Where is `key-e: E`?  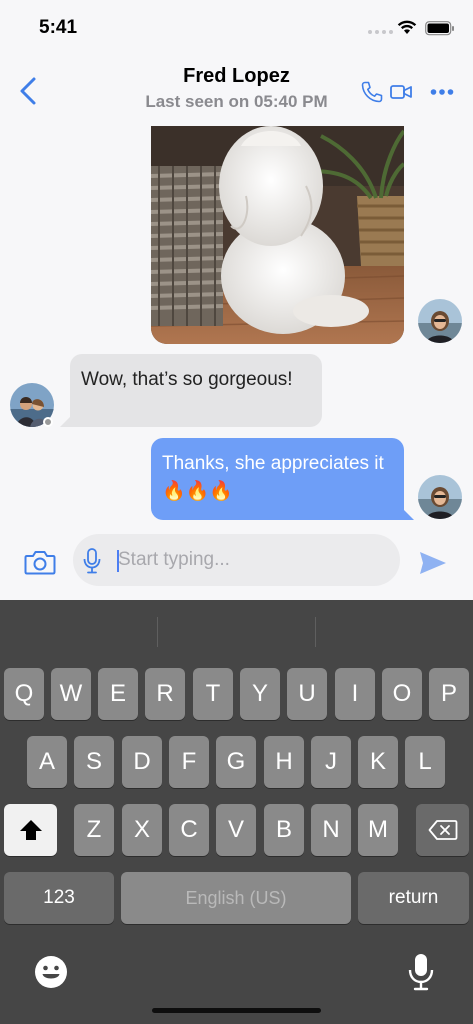 key-e: E is located at coordinates (118, 694).